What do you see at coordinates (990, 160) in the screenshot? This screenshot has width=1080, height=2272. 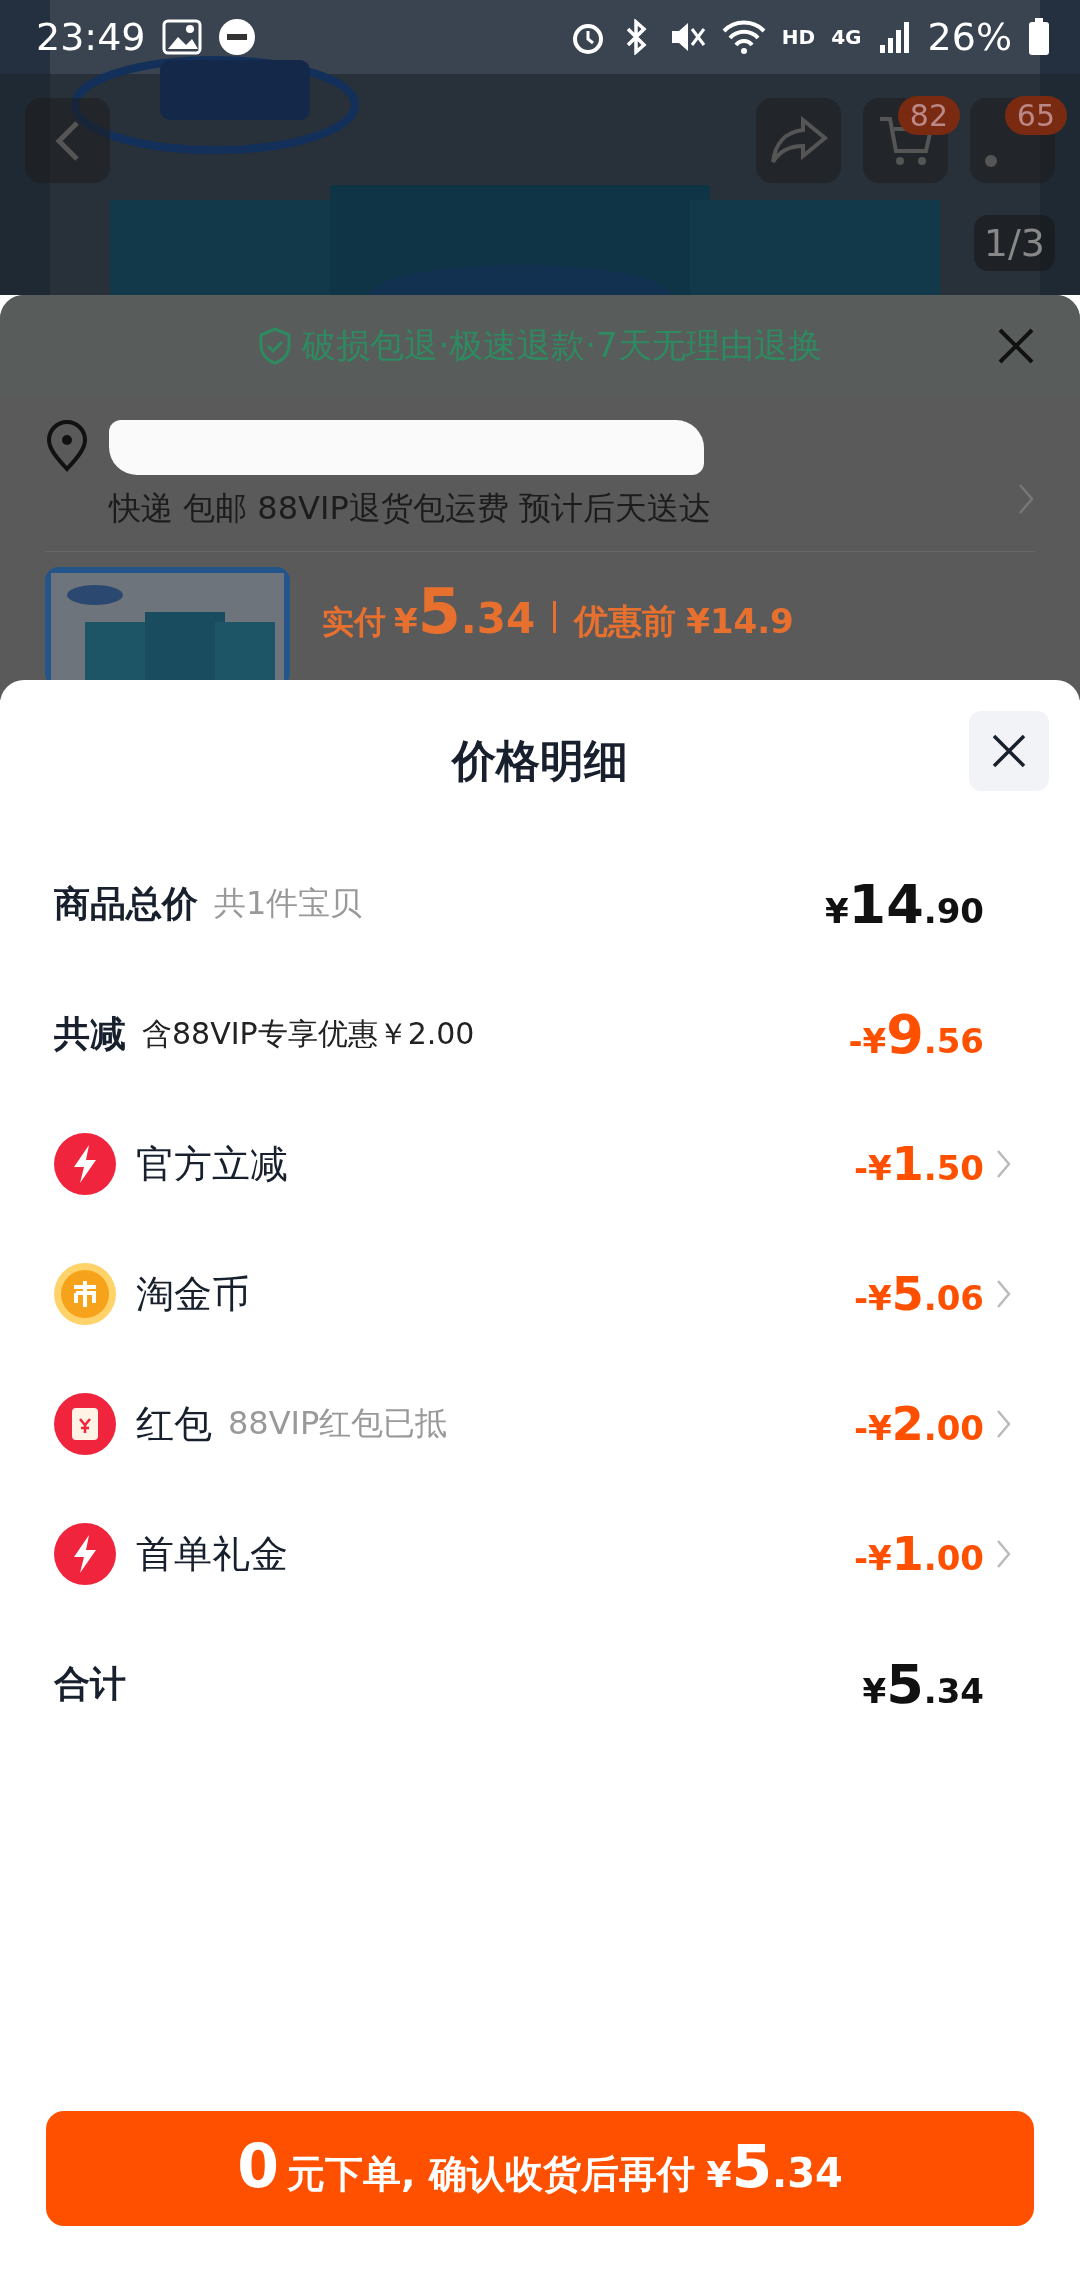 I see `dot-icon` at bounding box center [990, 160].